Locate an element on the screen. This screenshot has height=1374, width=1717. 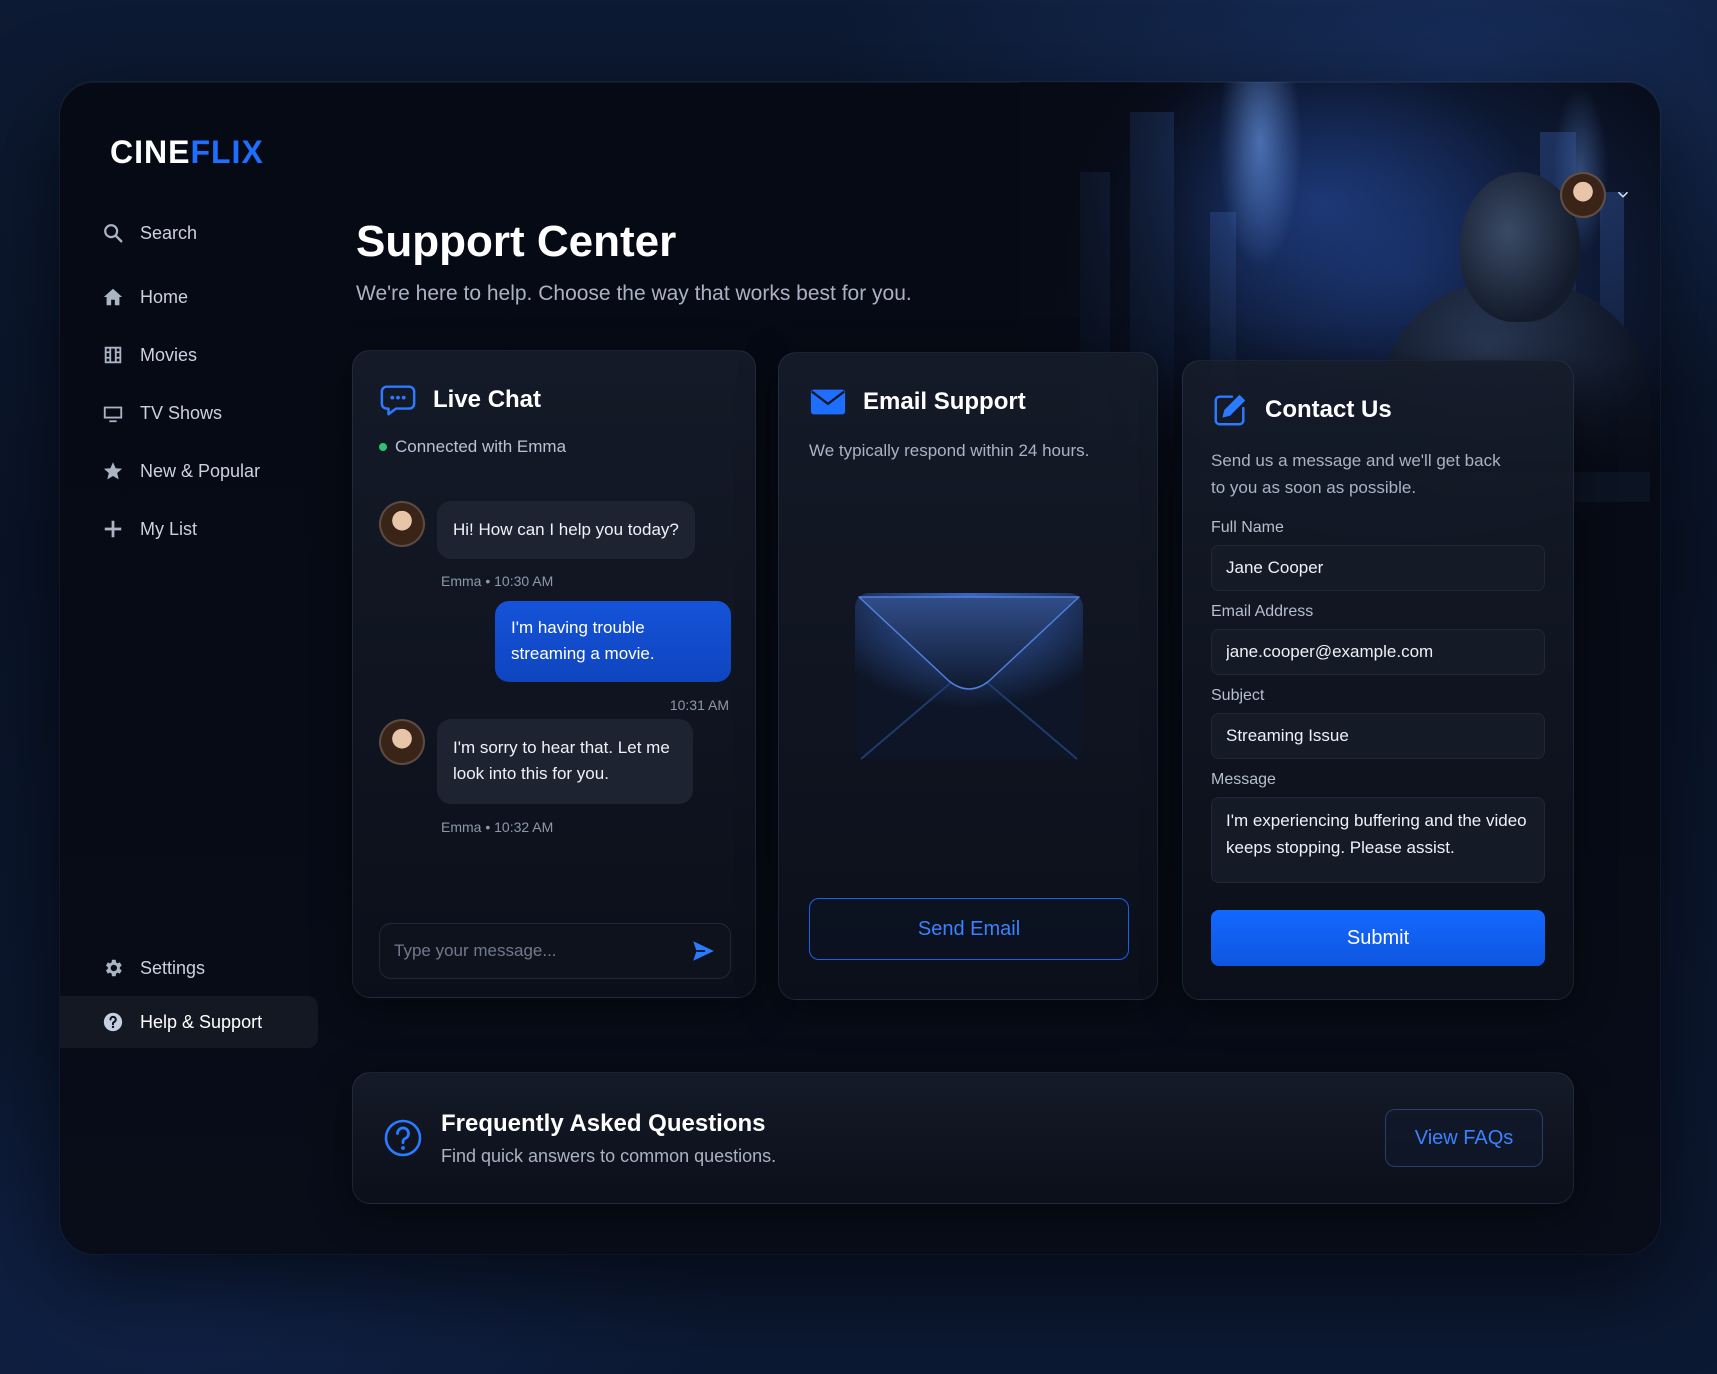
faq-subtitle: Find quick answers to common questions. is located at coordinates (609, 1155).